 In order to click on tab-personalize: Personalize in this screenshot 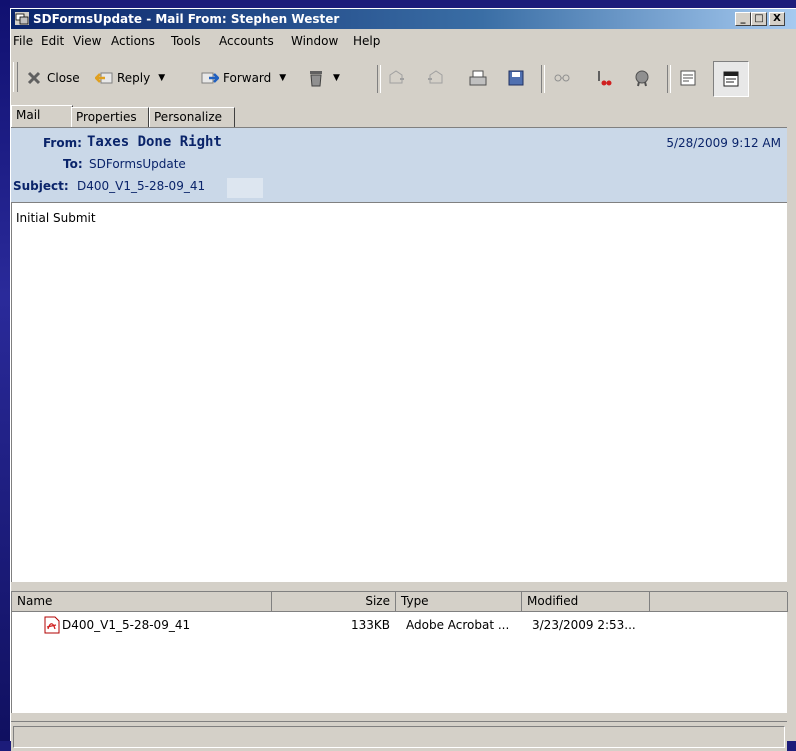, I will do `click(192, 117)`.